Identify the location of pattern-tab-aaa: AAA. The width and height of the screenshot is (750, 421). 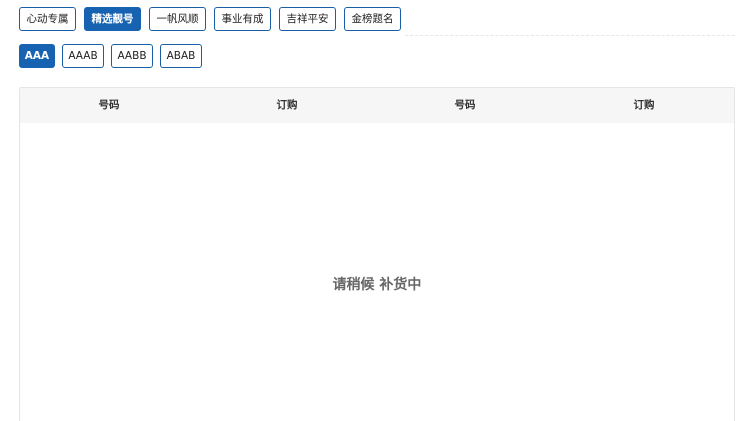
(37, 56).